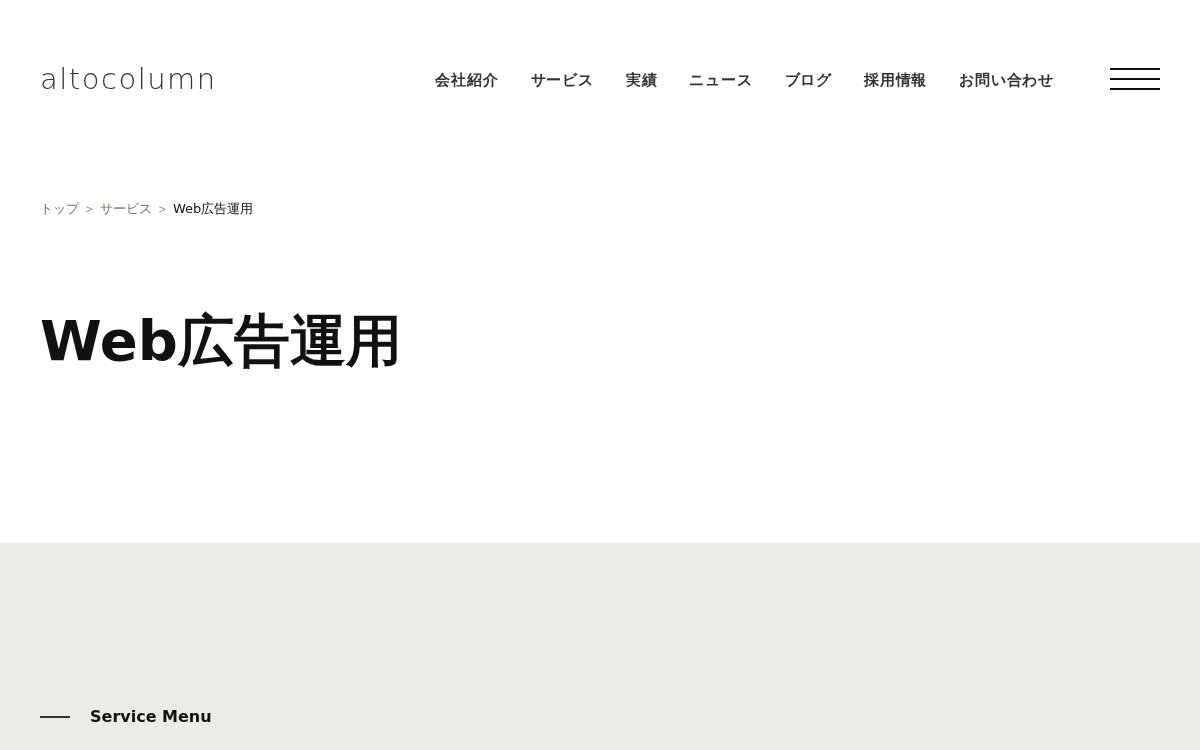 This screenshot has height=750, width=1200. Describe the element at coordinates (641, 80) in the screenshot. I see `nav-link: 実績` at that location.